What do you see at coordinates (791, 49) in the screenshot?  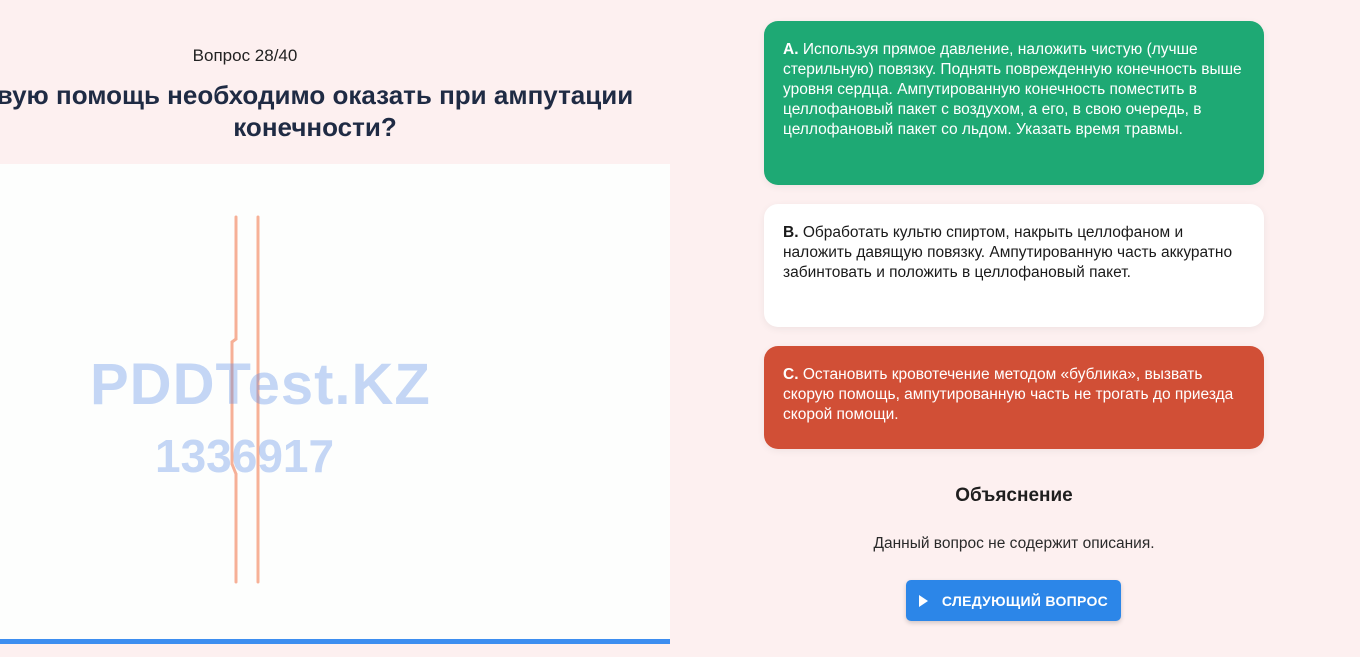 I see `answer-letter: A.` at bounding box center [791, 49].